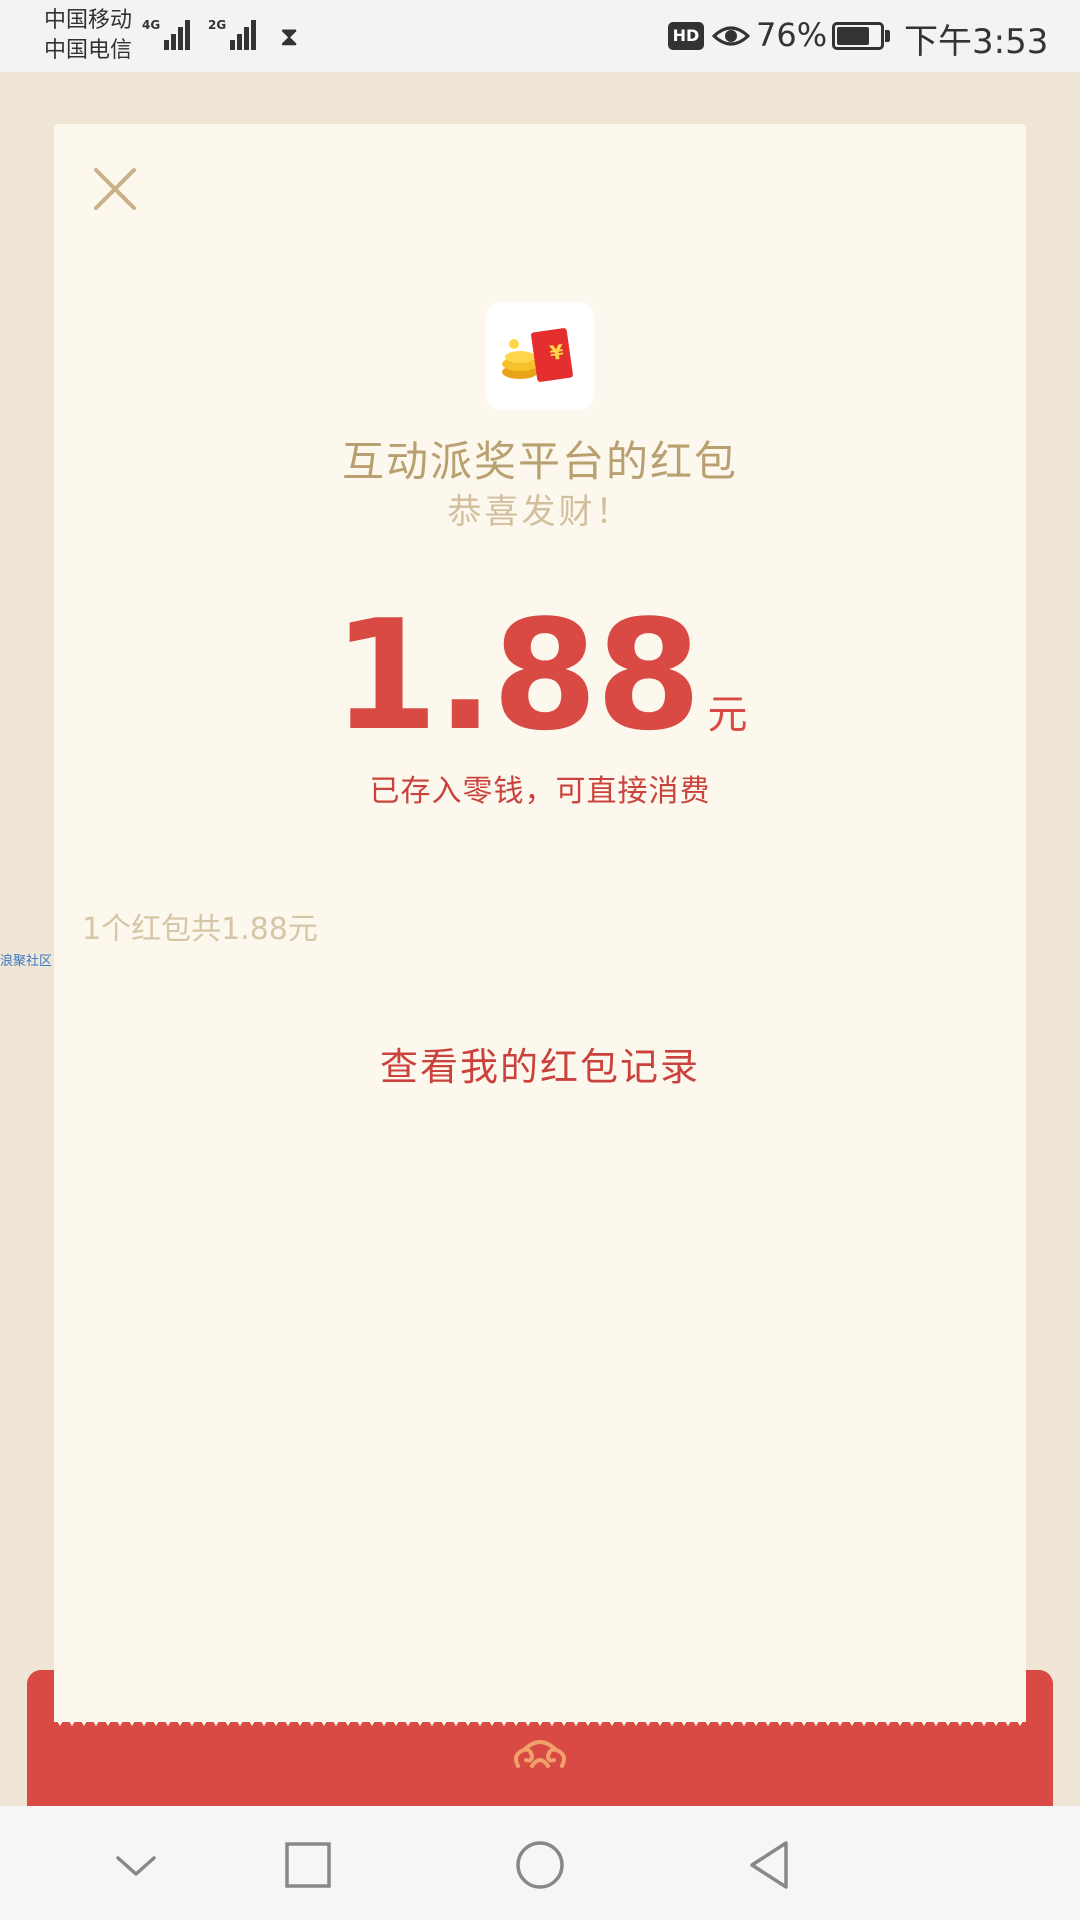  I want to click on card-zigzag-edge, so click(540, 1717).